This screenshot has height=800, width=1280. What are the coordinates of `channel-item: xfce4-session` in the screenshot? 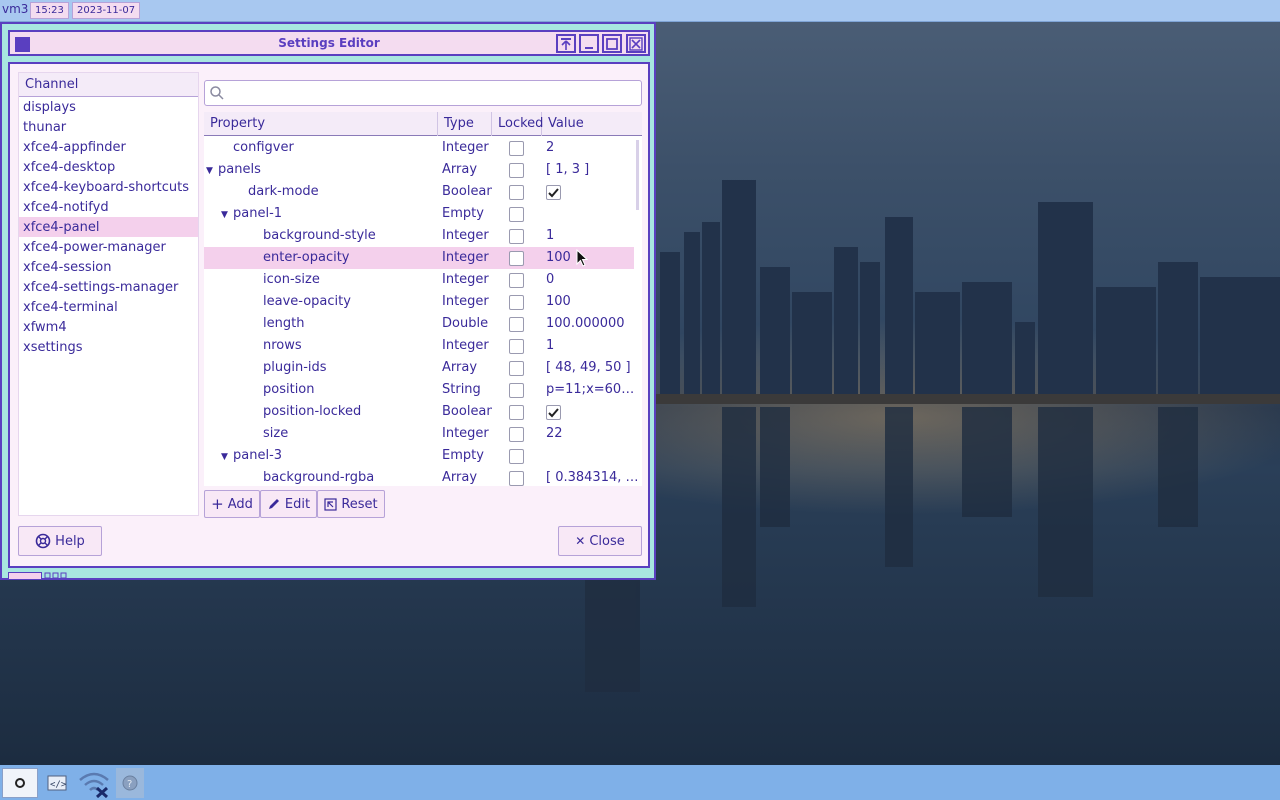 It's located at (108, 267).